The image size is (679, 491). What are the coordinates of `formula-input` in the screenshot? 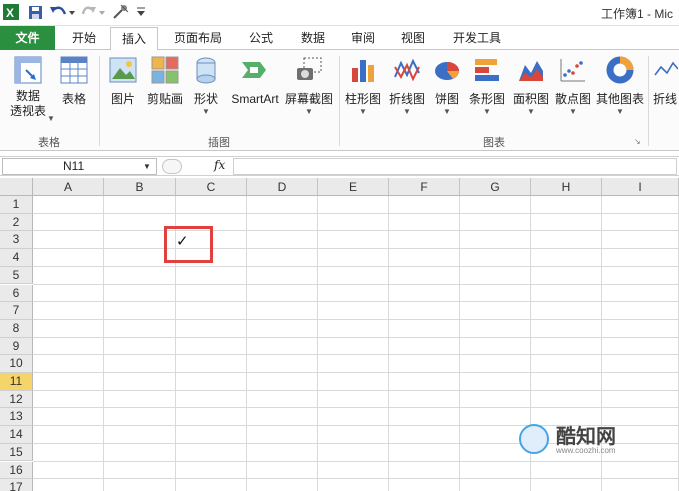 It's located at (455, 166).